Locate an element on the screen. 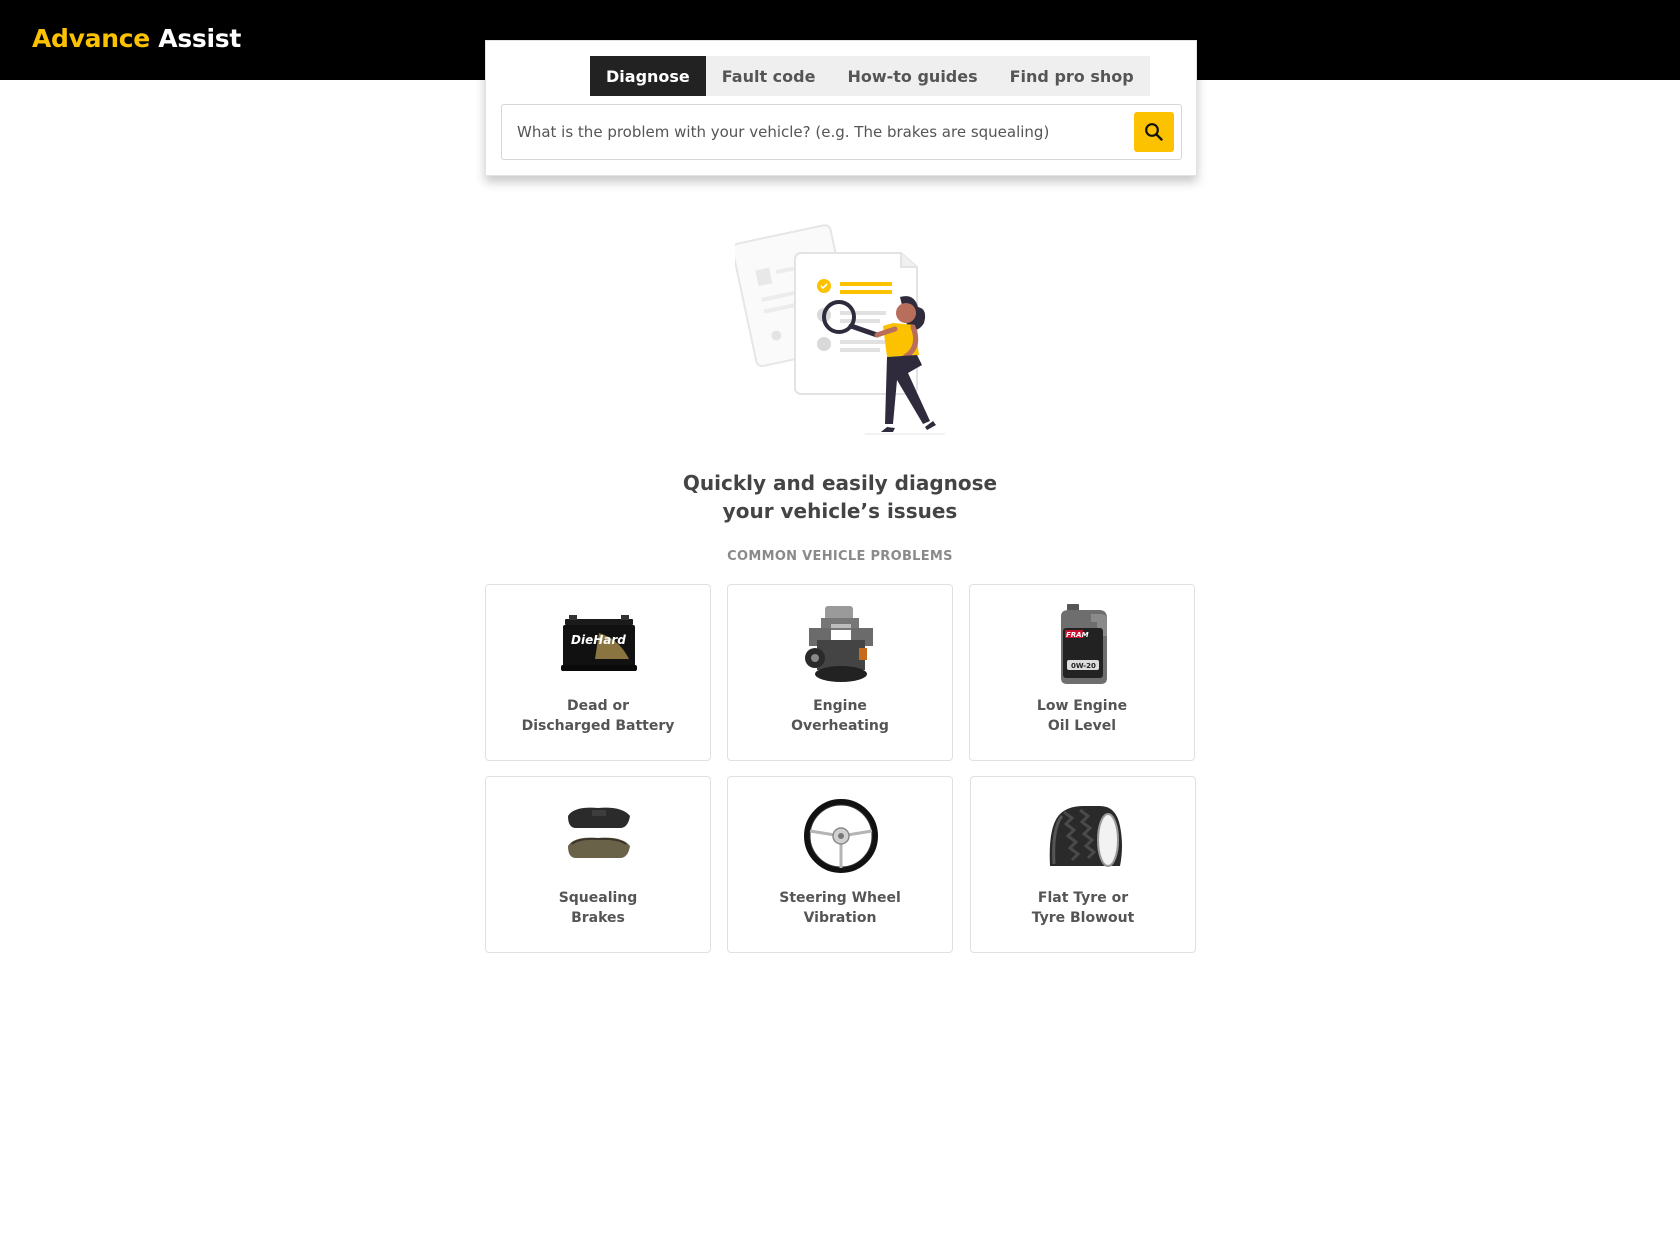 This screenshot has height=1247, width=1680. problem-card-brakes: Squealing Brakes is located at coordinates (598, 864).